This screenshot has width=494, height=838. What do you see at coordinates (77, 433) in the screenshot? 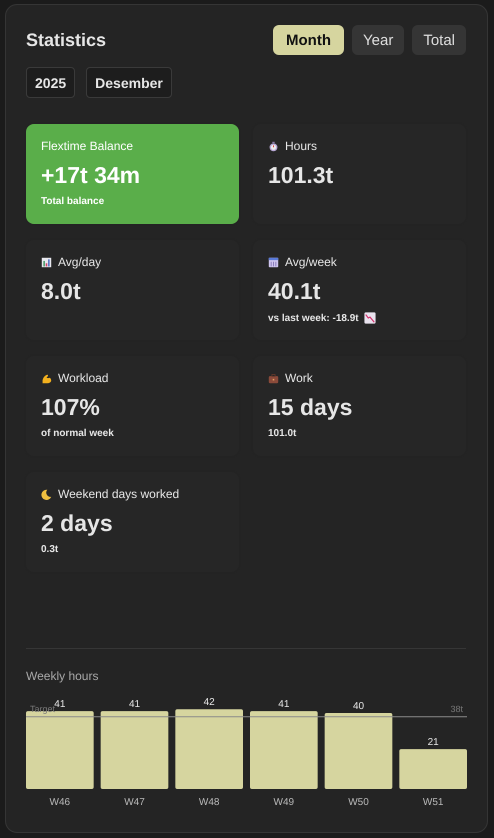
I see `stat-note: of normal week` at bounding box center [77, 433].